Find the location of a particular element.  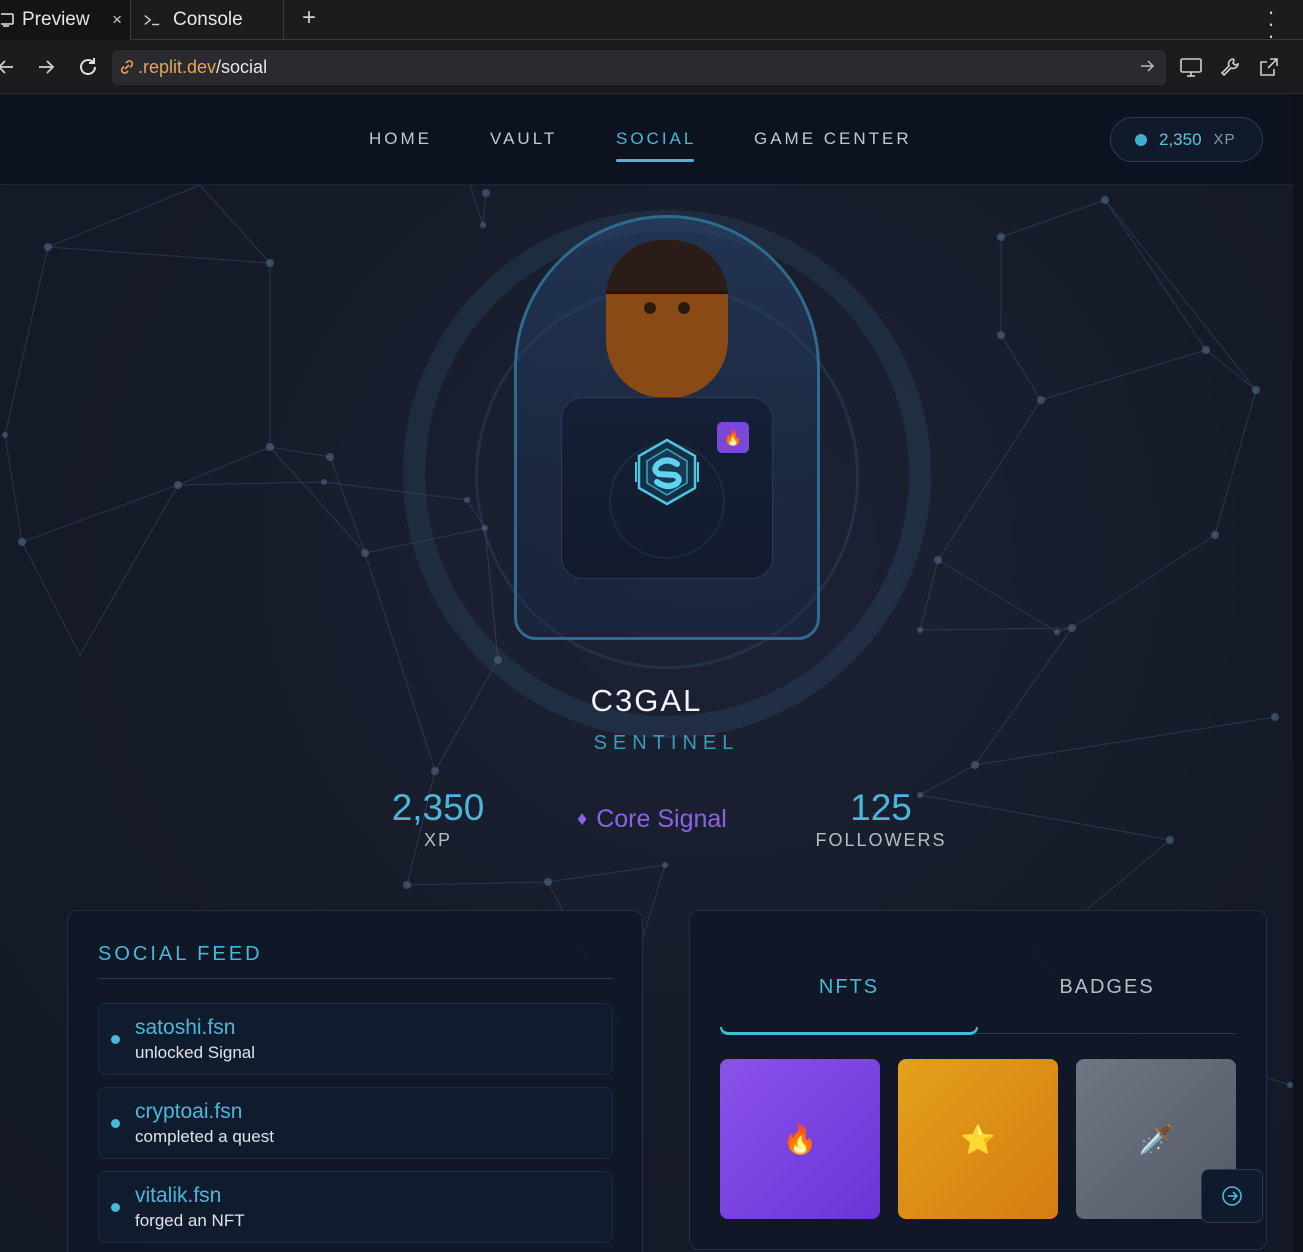

feed-action: completed a quest is located at coordinates (204, 1136).